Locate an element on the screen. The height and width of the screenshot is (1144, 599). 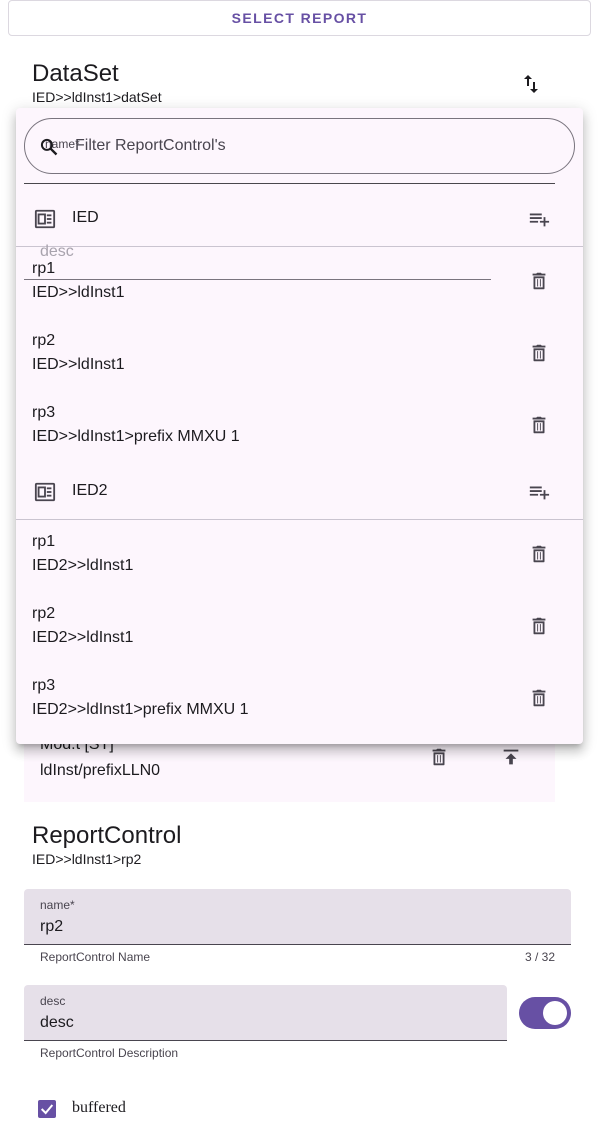
name-helper-text: ReportControl Name is located at coordinates (95, 957).